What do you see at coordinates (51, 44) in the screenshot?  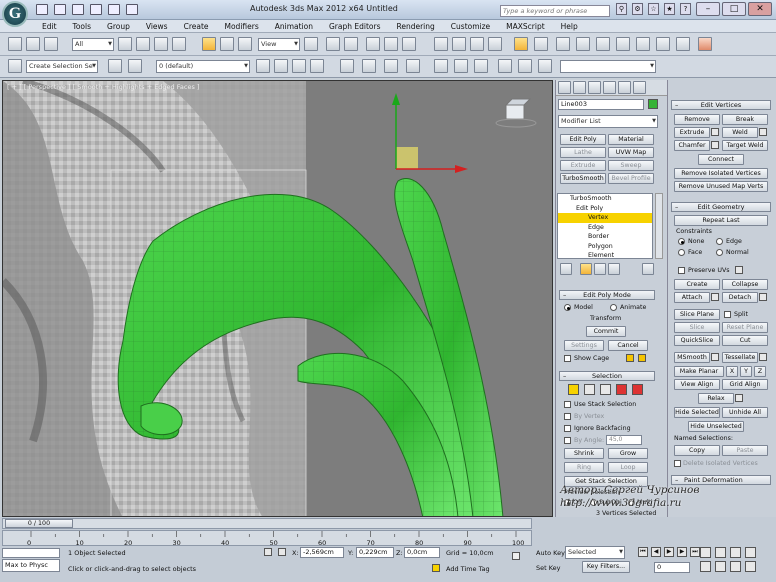 I see `unlink-icon` at bounding box center [51, 44].